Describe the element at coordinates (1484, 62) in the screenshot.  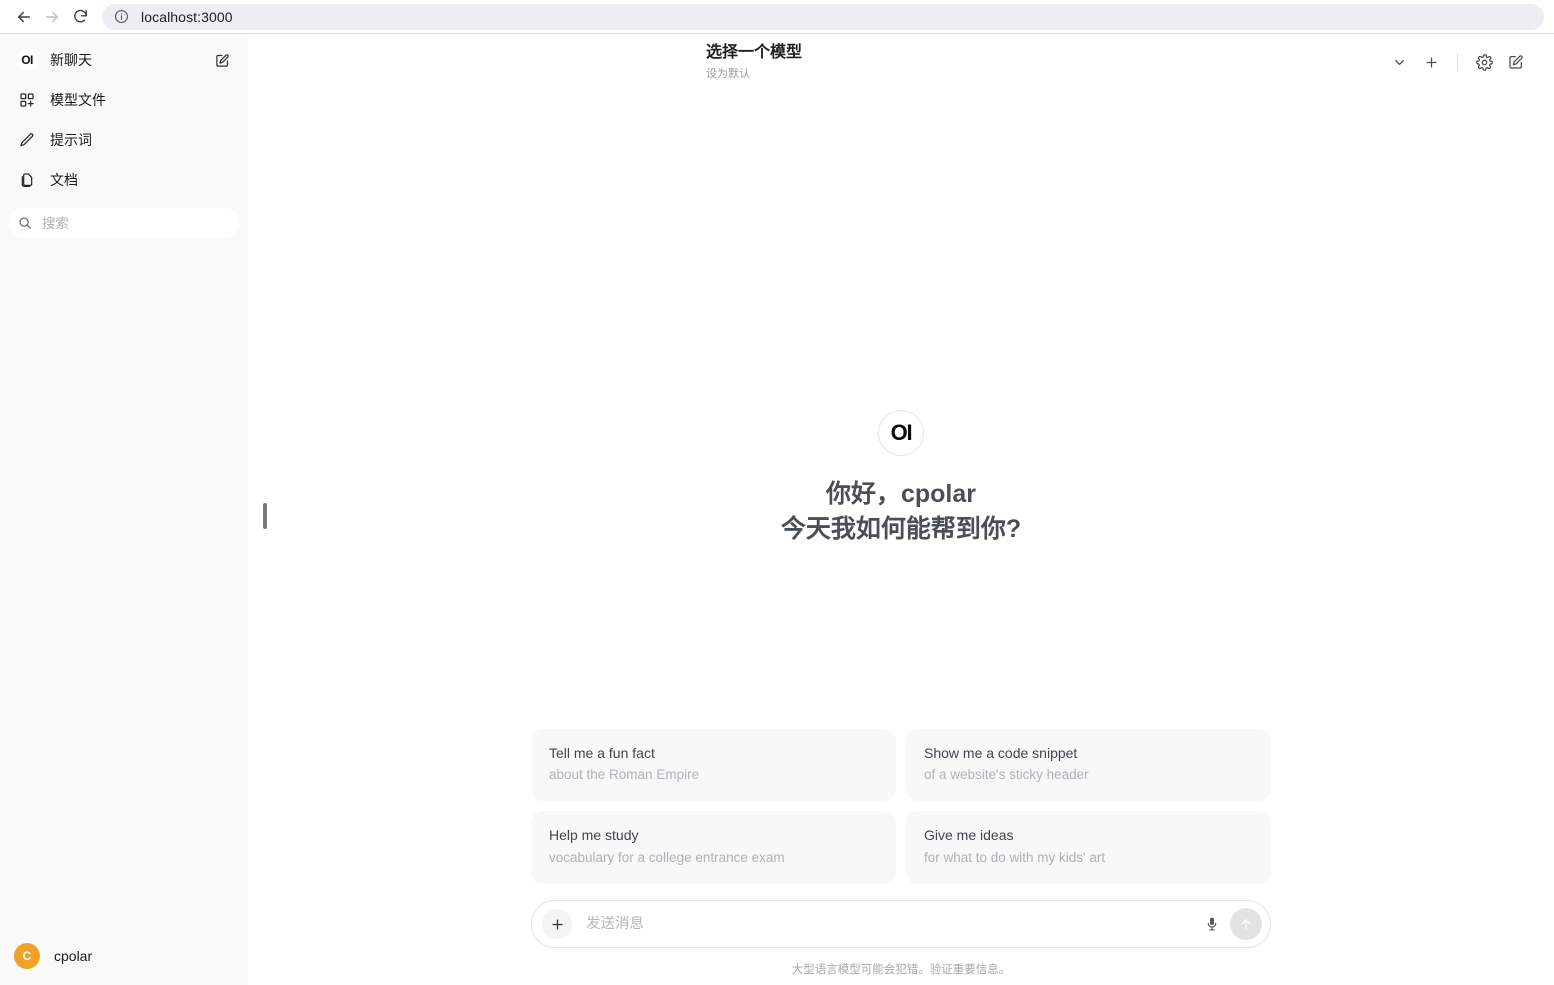
I see `gear-icon` at that location.